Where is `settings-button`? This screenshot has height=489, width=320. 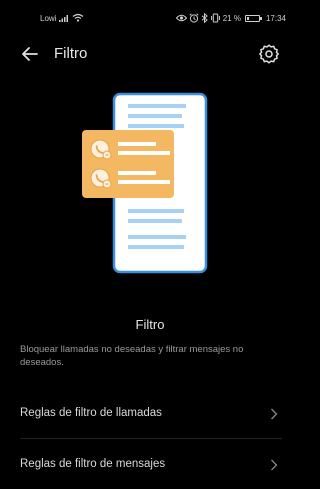
settings-button is located at coordinates (269, 54).